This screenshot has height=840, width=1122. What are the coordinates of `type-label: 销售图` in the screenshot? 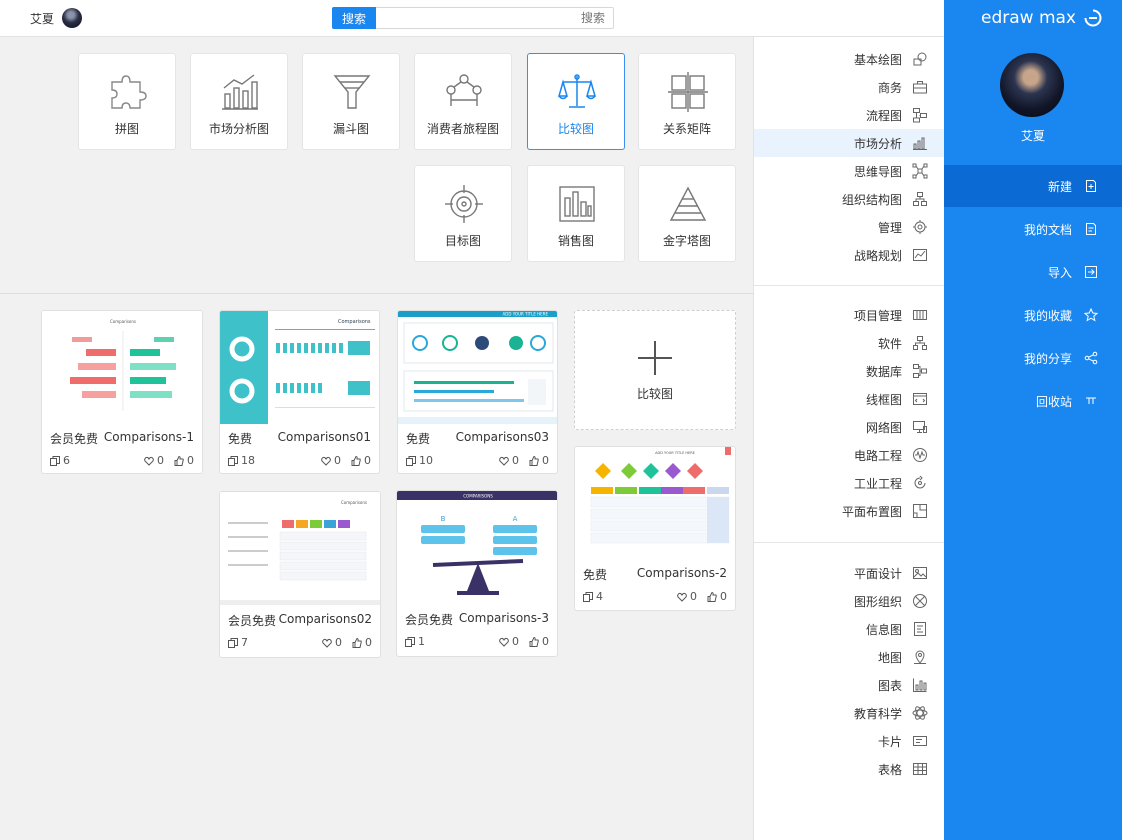 It's located at (575, 241).